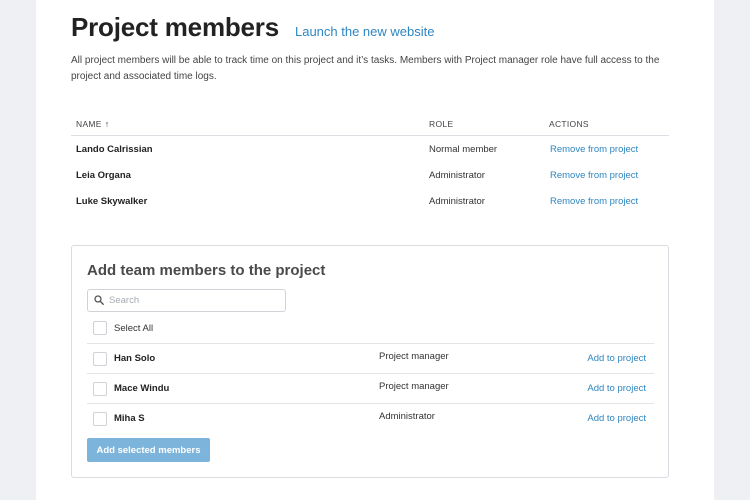 The height and width of the screenshot is (500, 750). I want to click on add-selected-members-button: Add selected members, so click(148, 450).